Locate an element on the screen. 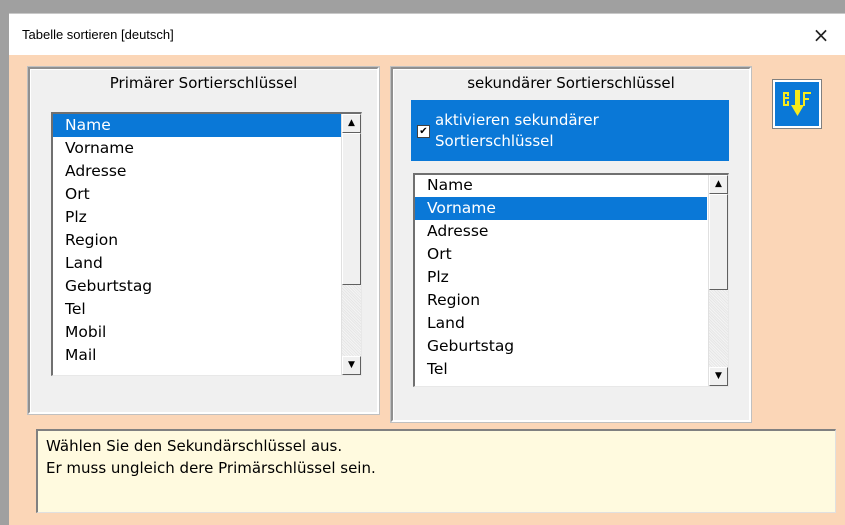  primary-key-label: Primärer Sortierschlüssel is located at coordinates (203, 83).